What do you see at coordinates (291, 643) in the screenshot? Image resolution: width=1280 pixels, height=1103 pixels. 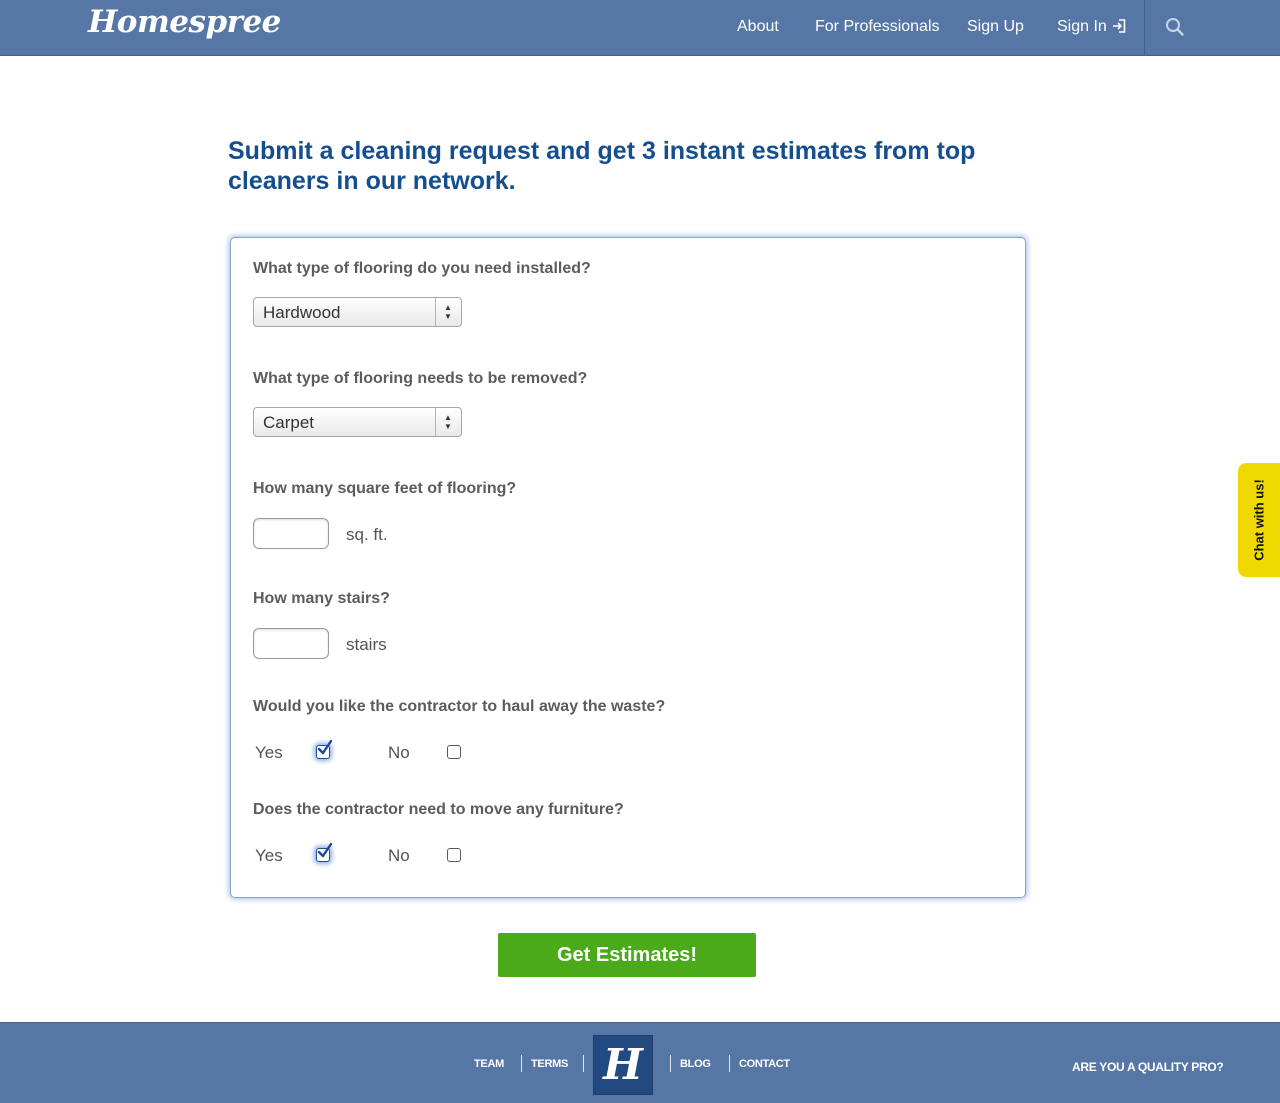 I see `stairs-input` at bounding box center [291, 643].